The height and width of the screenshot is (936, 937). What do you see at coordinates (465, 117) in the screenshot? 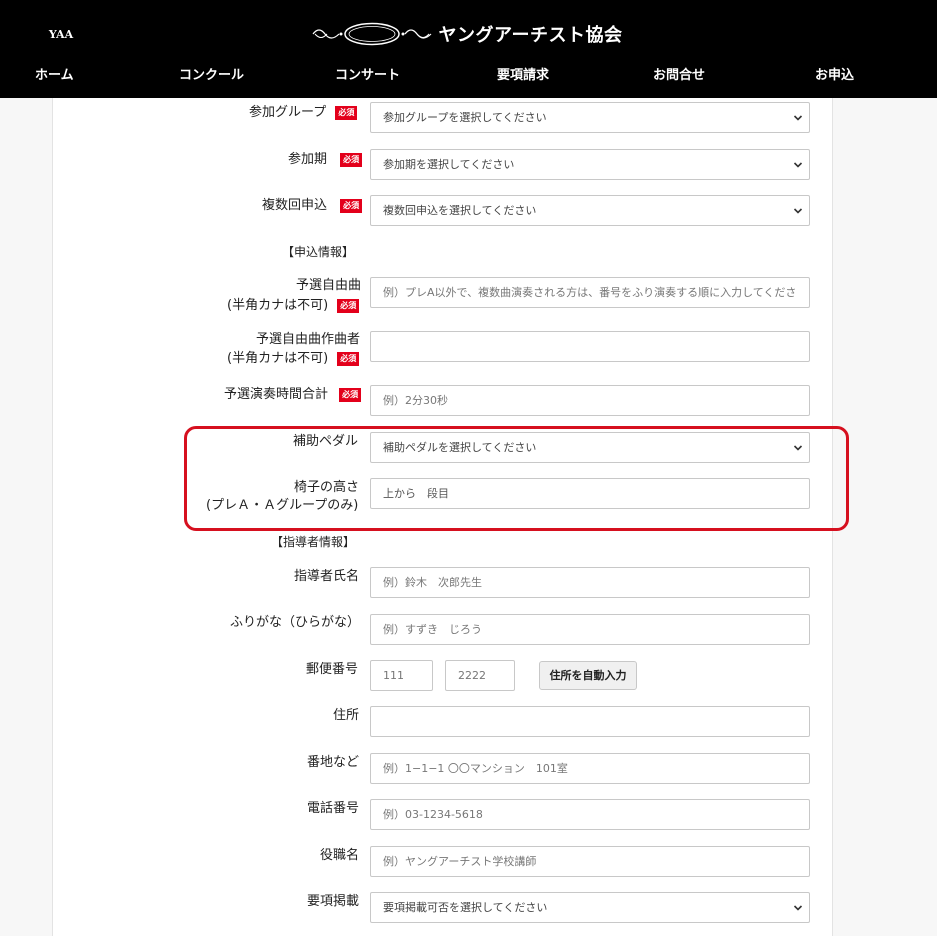
I see `group-select-value: 参加グループを選択してください` at bounding box center [465, 117].